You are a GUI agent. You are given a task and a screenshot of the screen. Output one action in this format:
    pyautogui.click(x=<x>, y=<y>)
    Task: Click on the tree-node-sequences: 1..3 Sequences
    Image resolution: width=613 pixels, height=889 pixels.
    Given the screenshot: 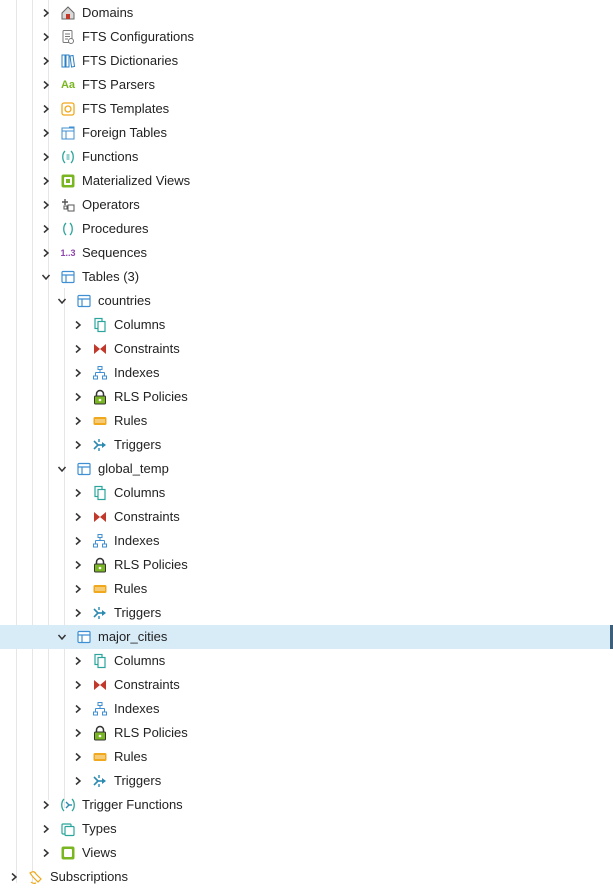 What is the action you would take?
    pyautogui.click(x=306, y=253)
    